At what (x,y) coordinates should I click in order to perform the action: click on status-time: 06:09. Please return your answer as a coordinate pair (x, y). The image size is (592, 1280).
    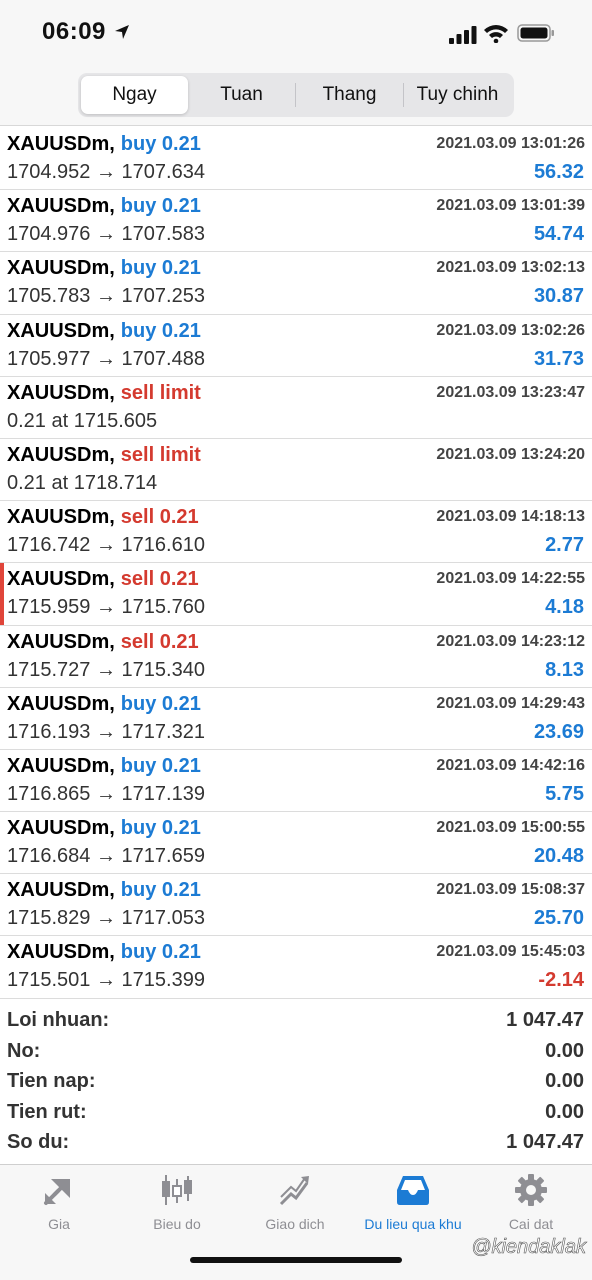
    Looking at the image, I should click on (74, 31).